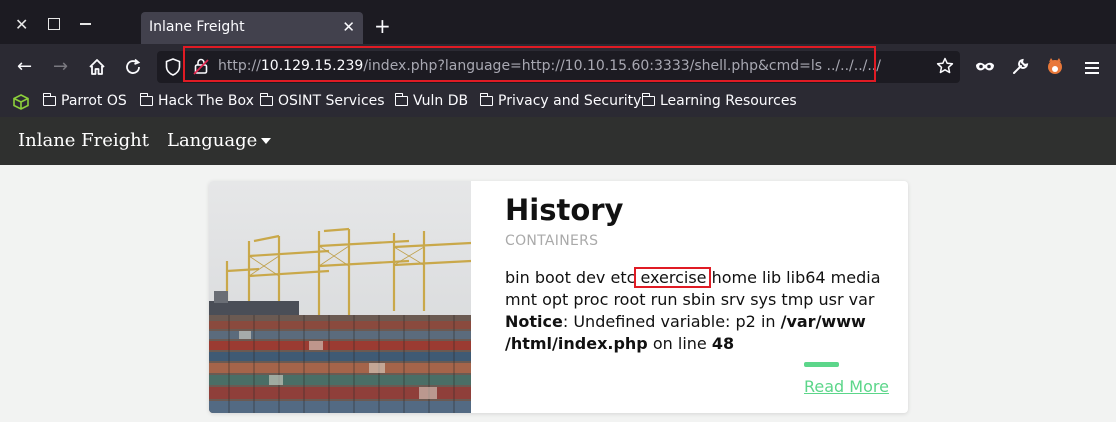  I want to click on read-more-link: Read More, so click(846, 386).